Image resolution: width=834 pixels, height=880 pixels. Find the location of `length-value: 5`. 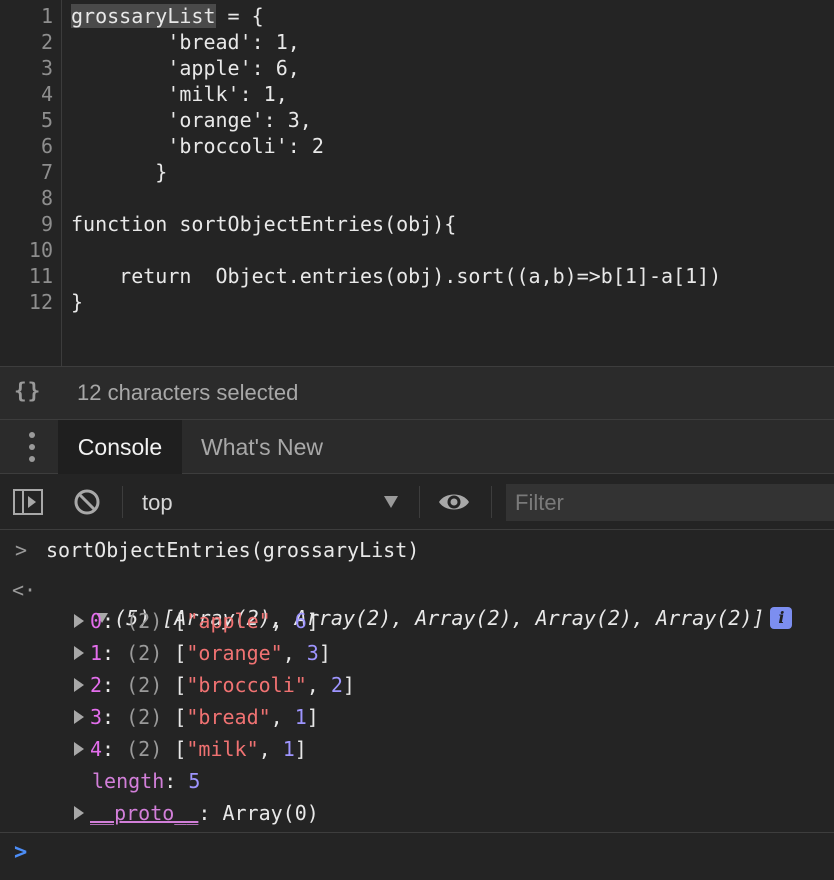

length-value: 5 is located at coordinates (194, 781).